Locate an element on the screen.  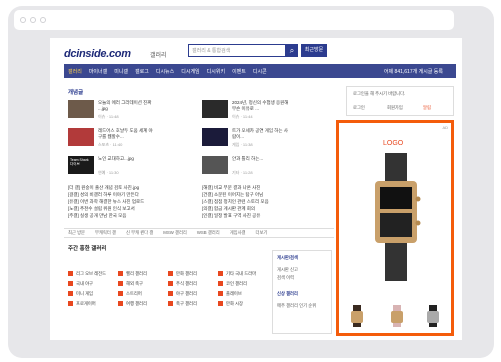
magnifier-icon: ⌕ is located at coordinates (292, 50).